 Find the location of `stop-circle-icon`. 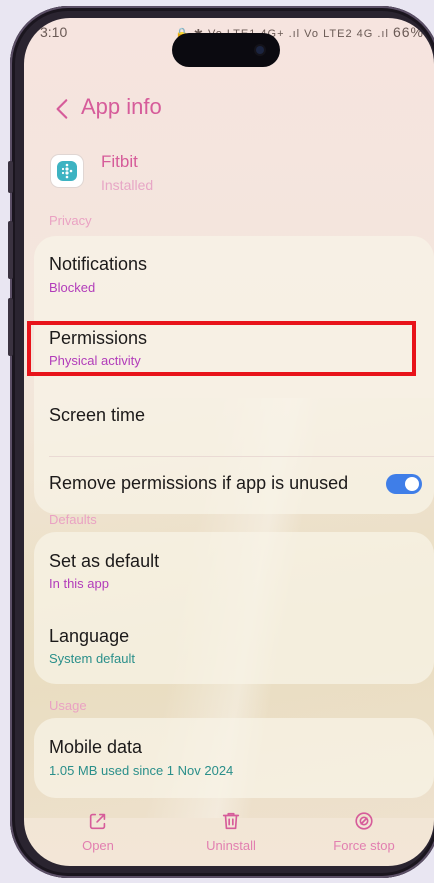

stop-circle-icon is located at coordinates (364, 821).